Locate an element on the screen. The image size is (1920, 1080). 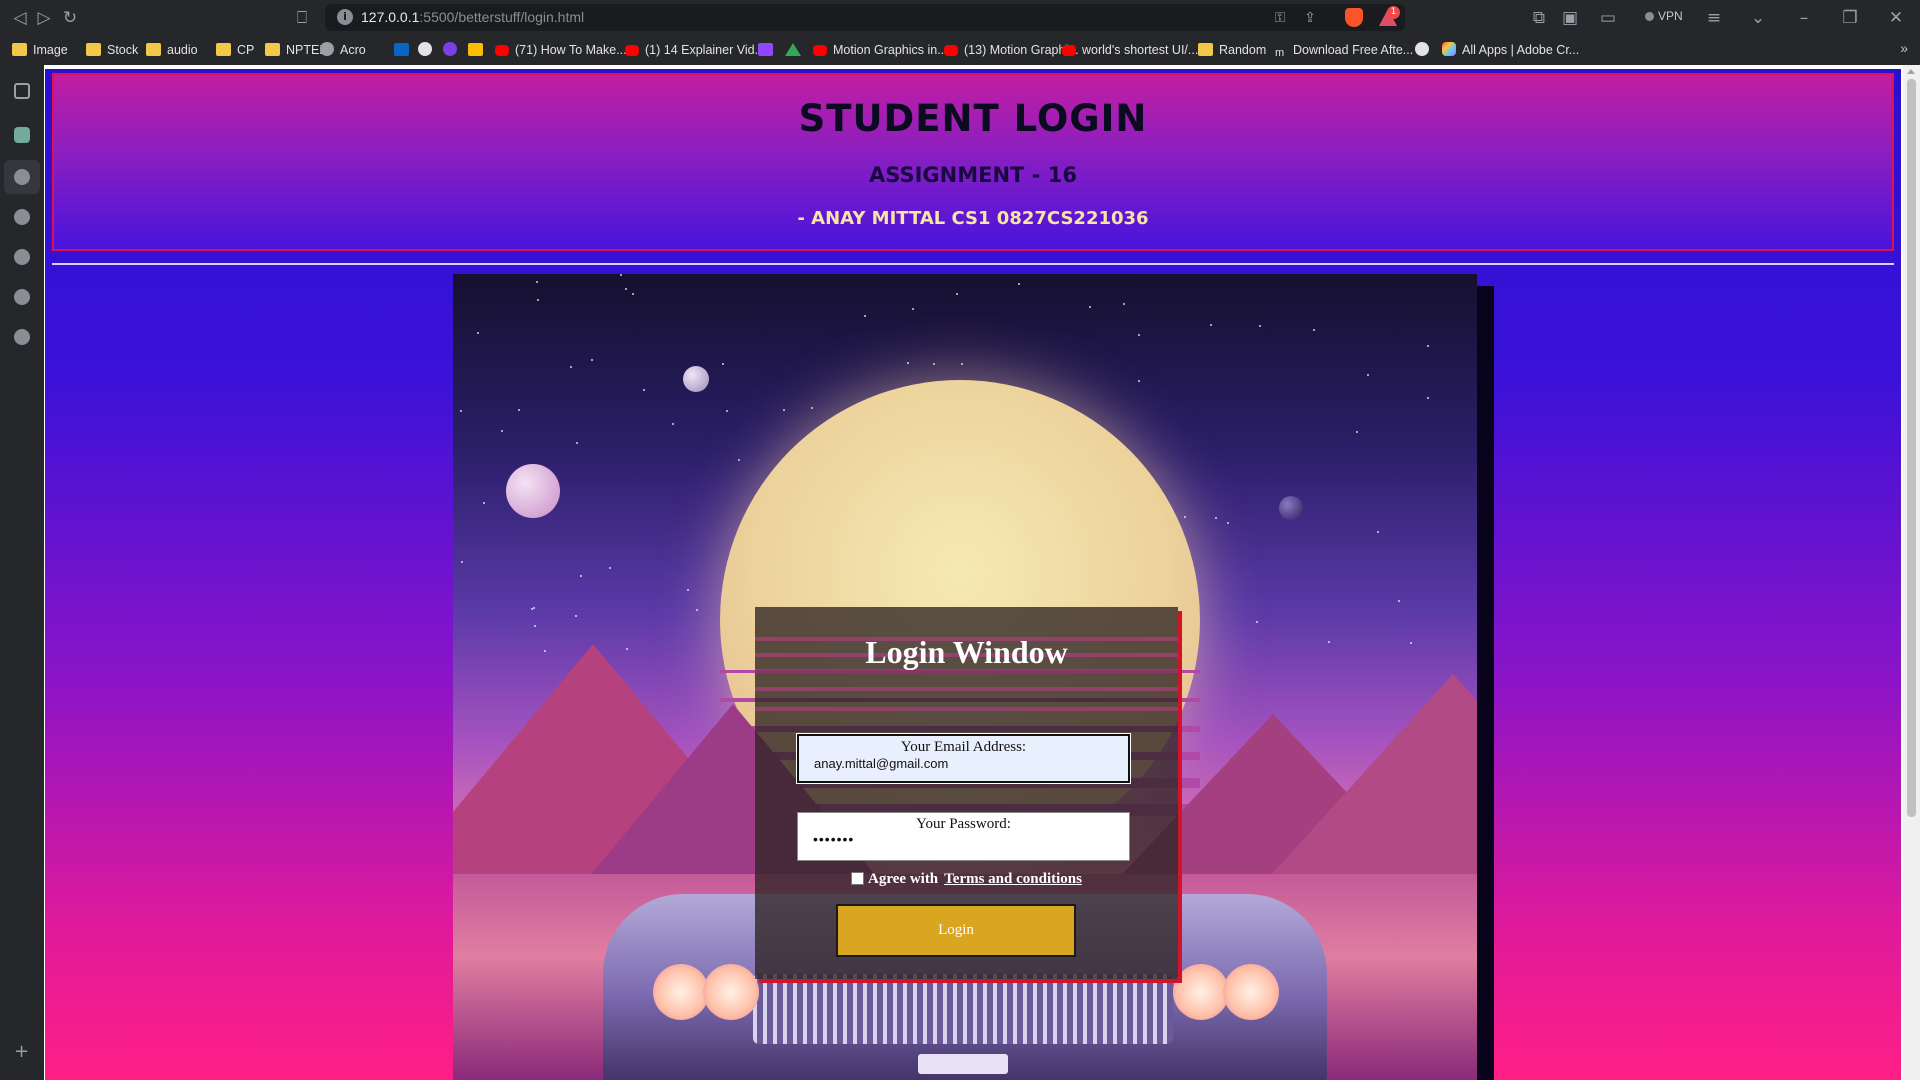
site-info-icon: i is located at coordinates (345, 17).